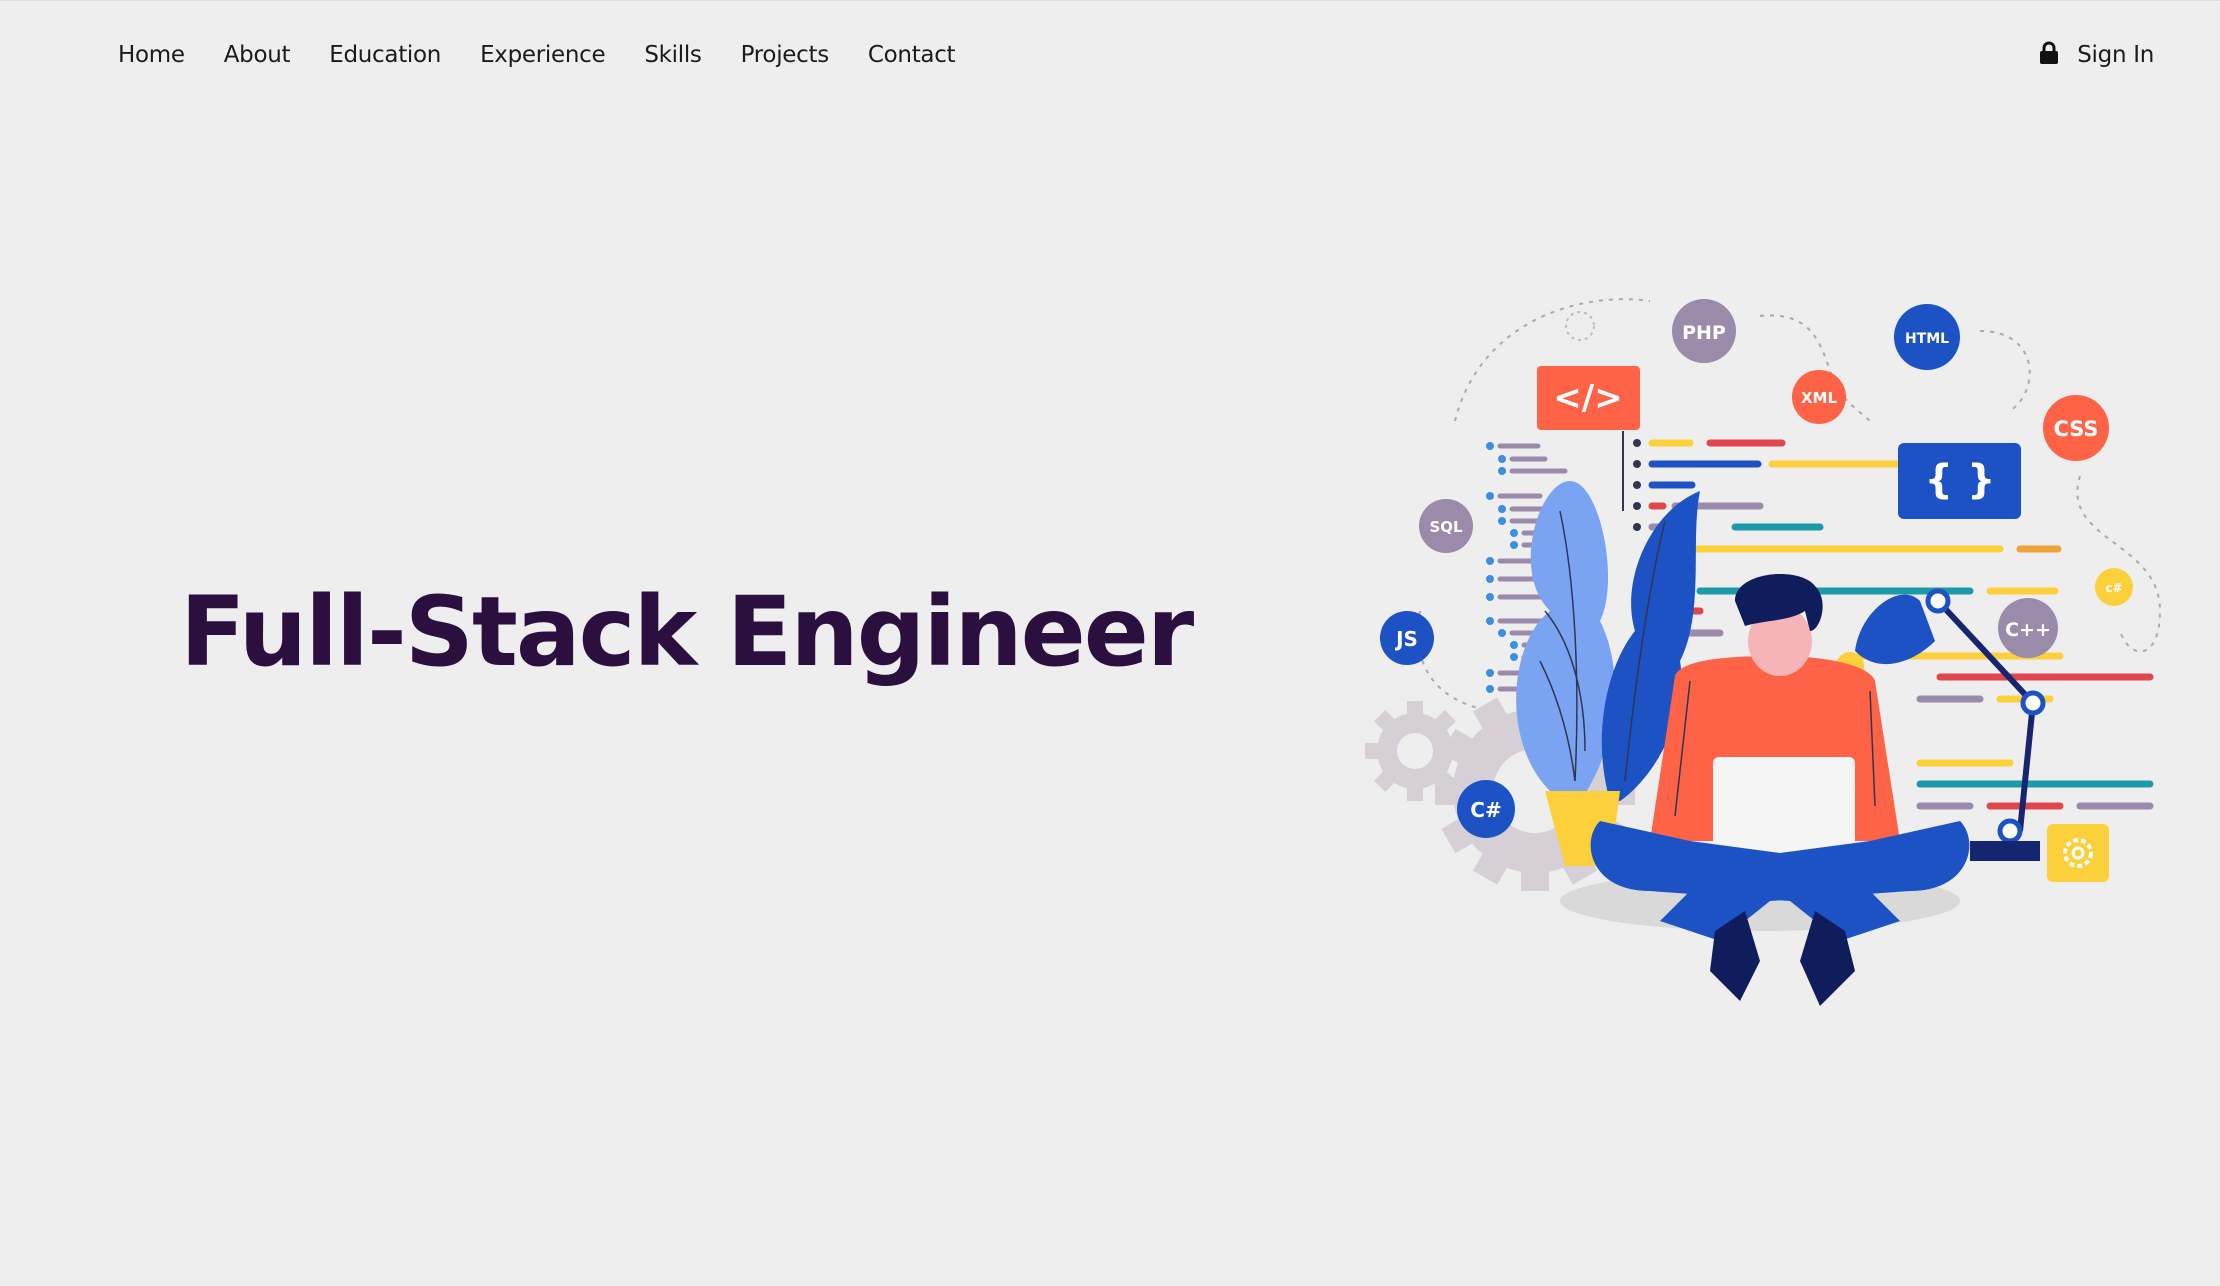 This screenshot has height=1286, width=2220. I want to click on nav-education: Education, so click(385, 55).